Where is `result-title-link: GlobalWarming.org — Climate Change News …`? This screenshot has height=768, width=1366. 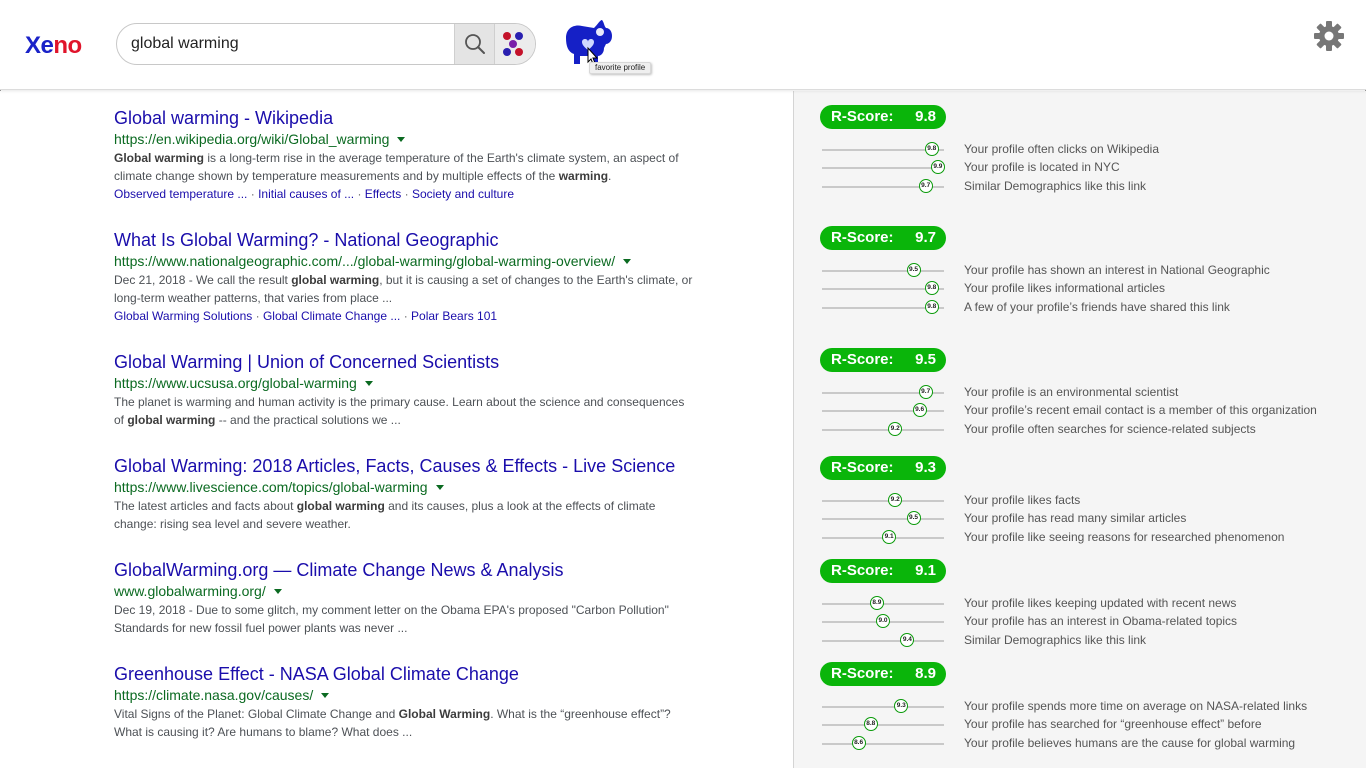 result-title-link: GlobalWarming.org — Climate Change News … is located at coordinates (424, 570).